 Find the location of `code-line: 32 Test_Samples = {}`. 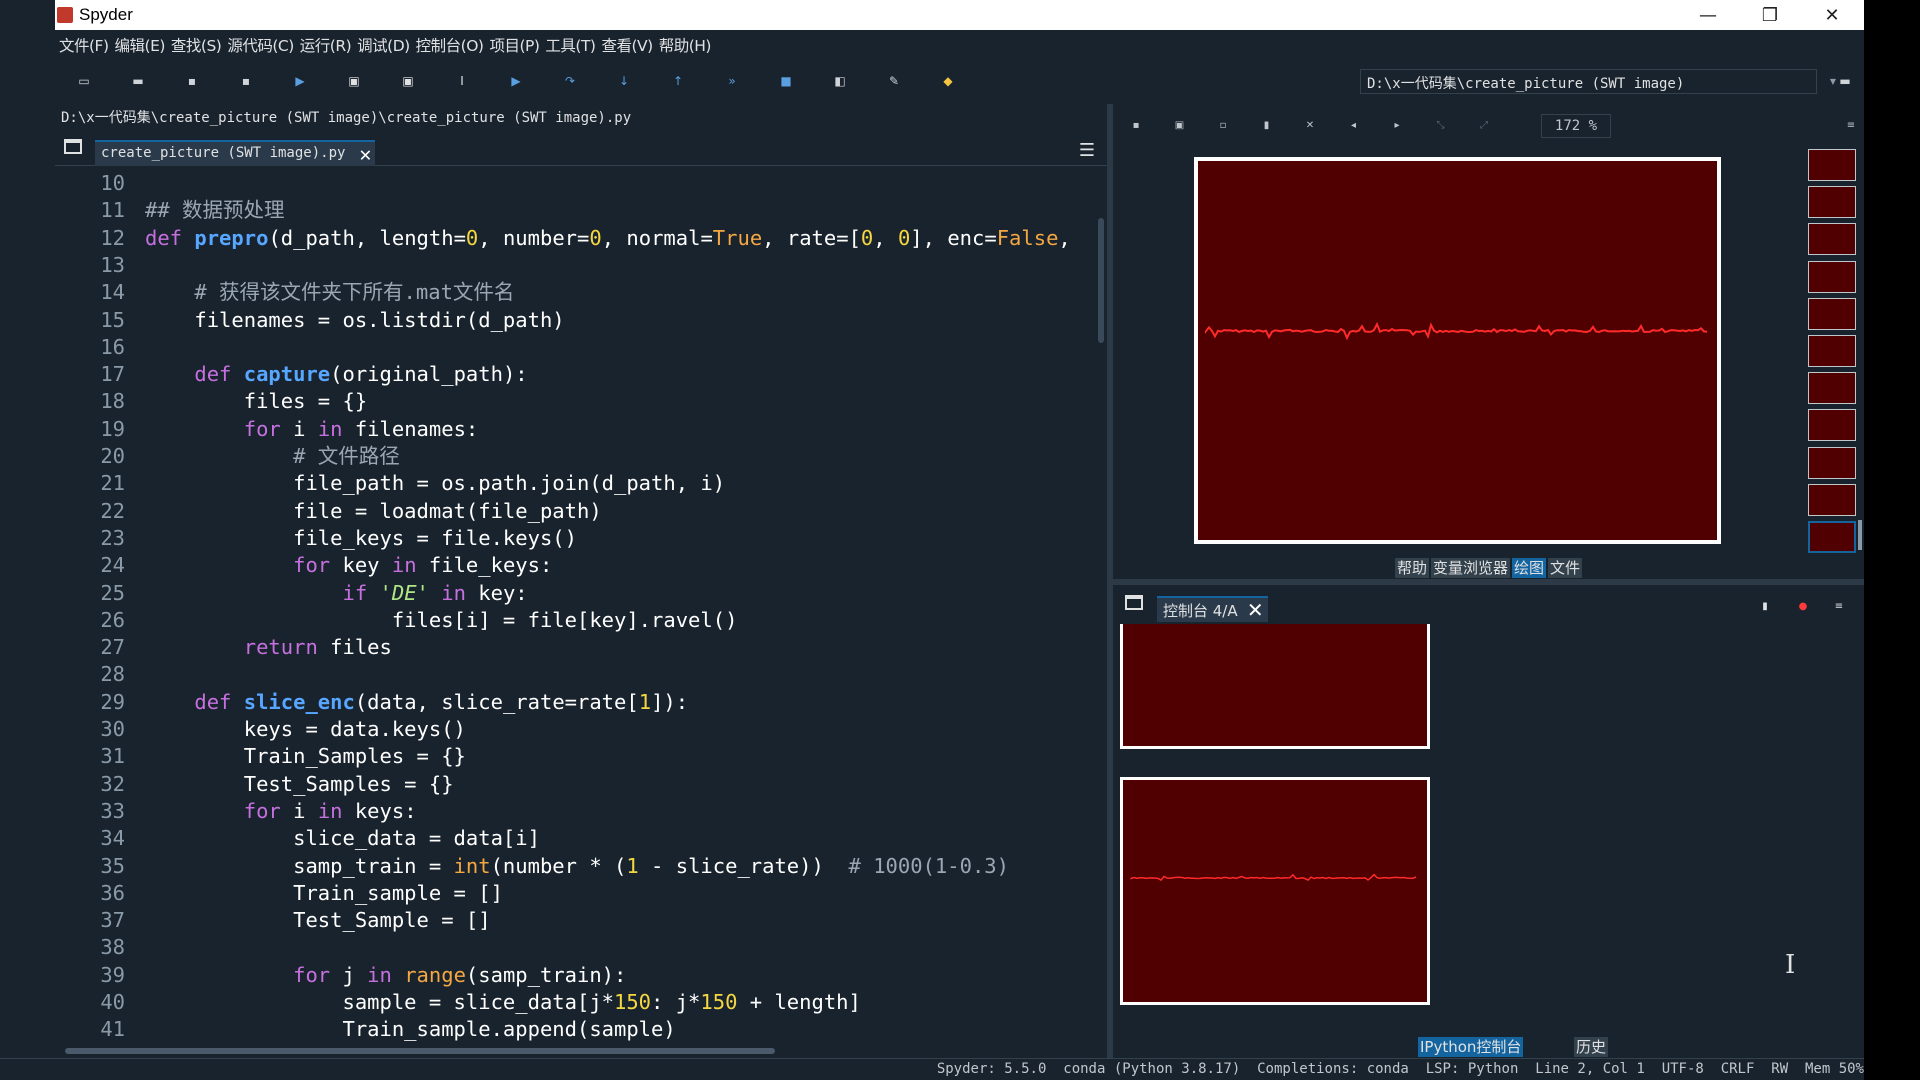

code-line: 32 Test_Samples = {} is located at coordinates (575, 784).